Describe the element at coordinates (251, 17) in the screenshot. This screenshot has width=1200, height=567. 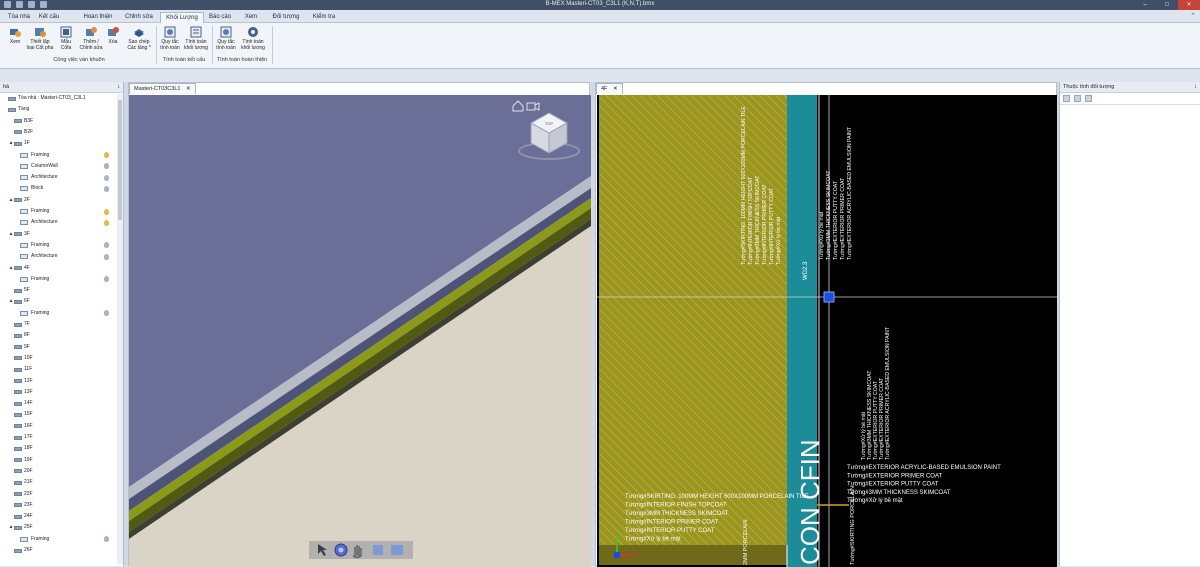
I see `tab-xem: Xem` at that location.